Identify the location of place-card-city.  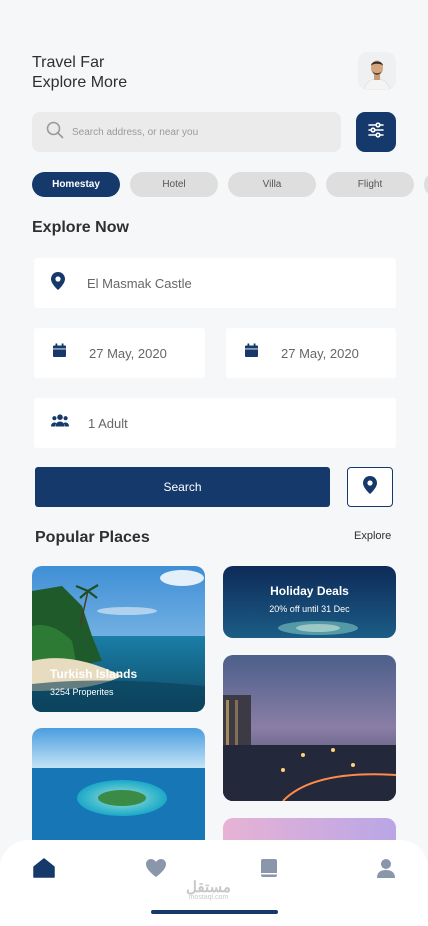
(309, 728).